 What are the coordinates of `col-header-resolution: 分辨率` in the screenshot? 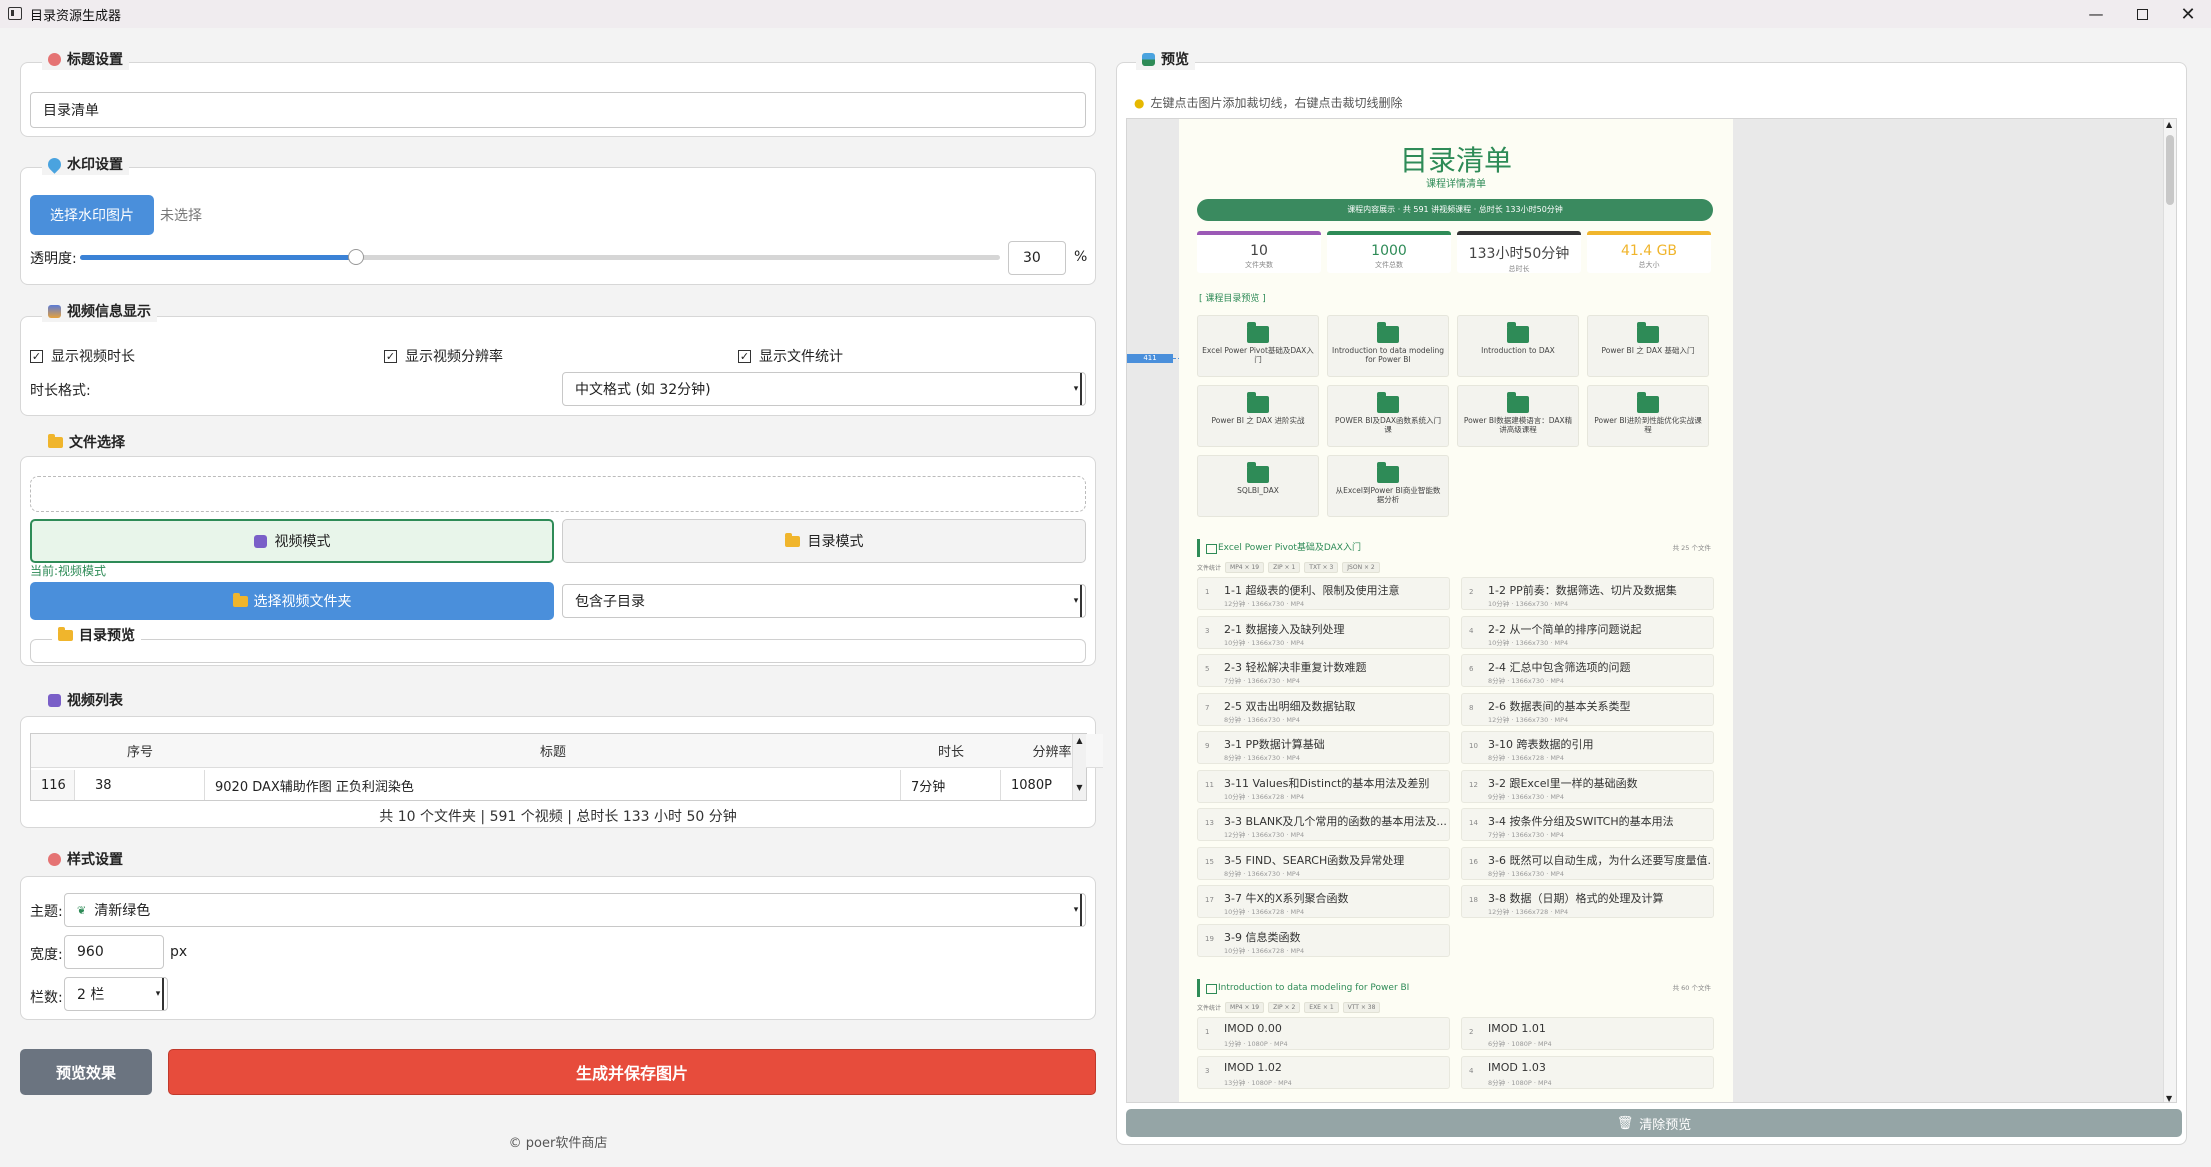 It's located at (1052, 751).